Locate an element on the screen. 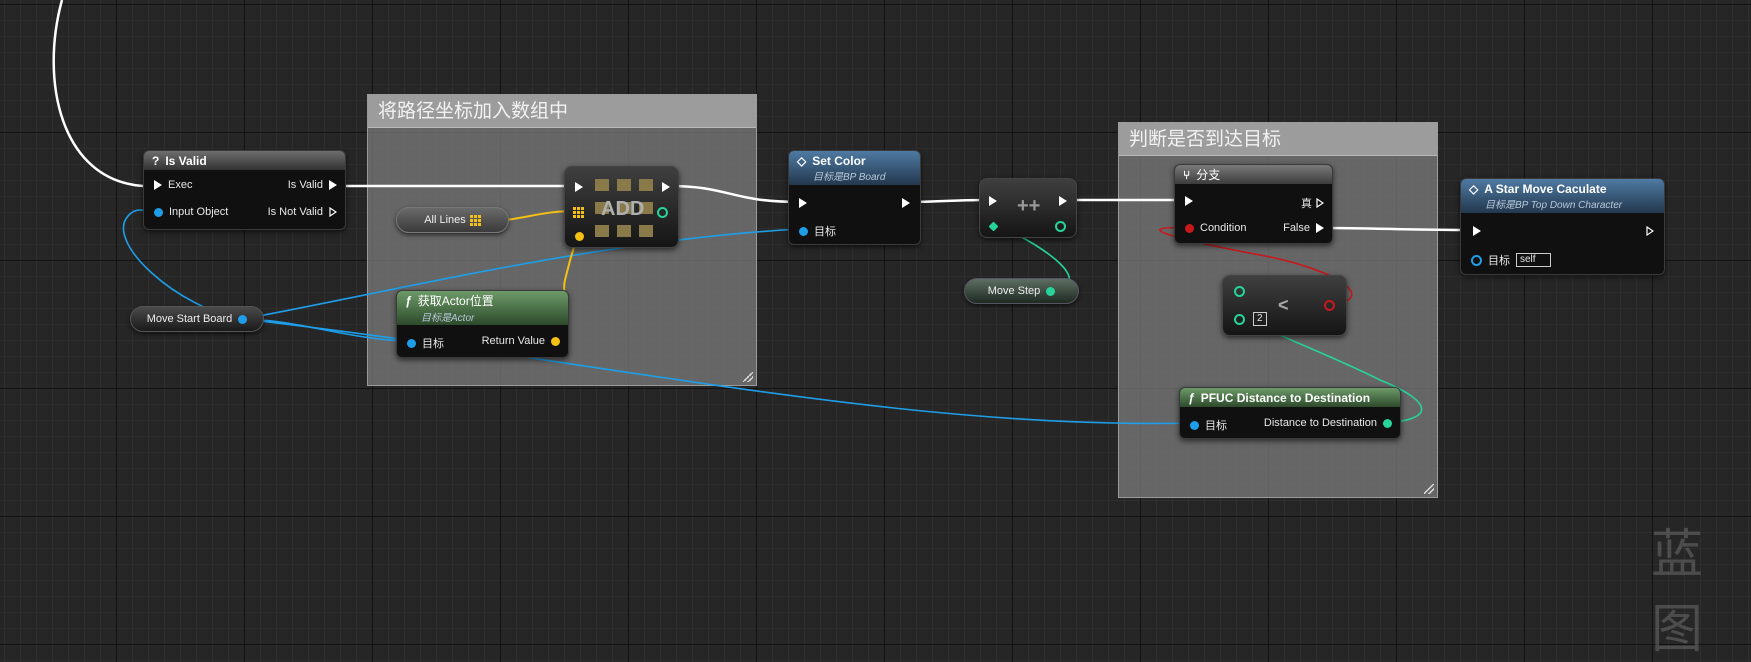  all-lines-variable: All Lines is located at coordinates (452, 220).